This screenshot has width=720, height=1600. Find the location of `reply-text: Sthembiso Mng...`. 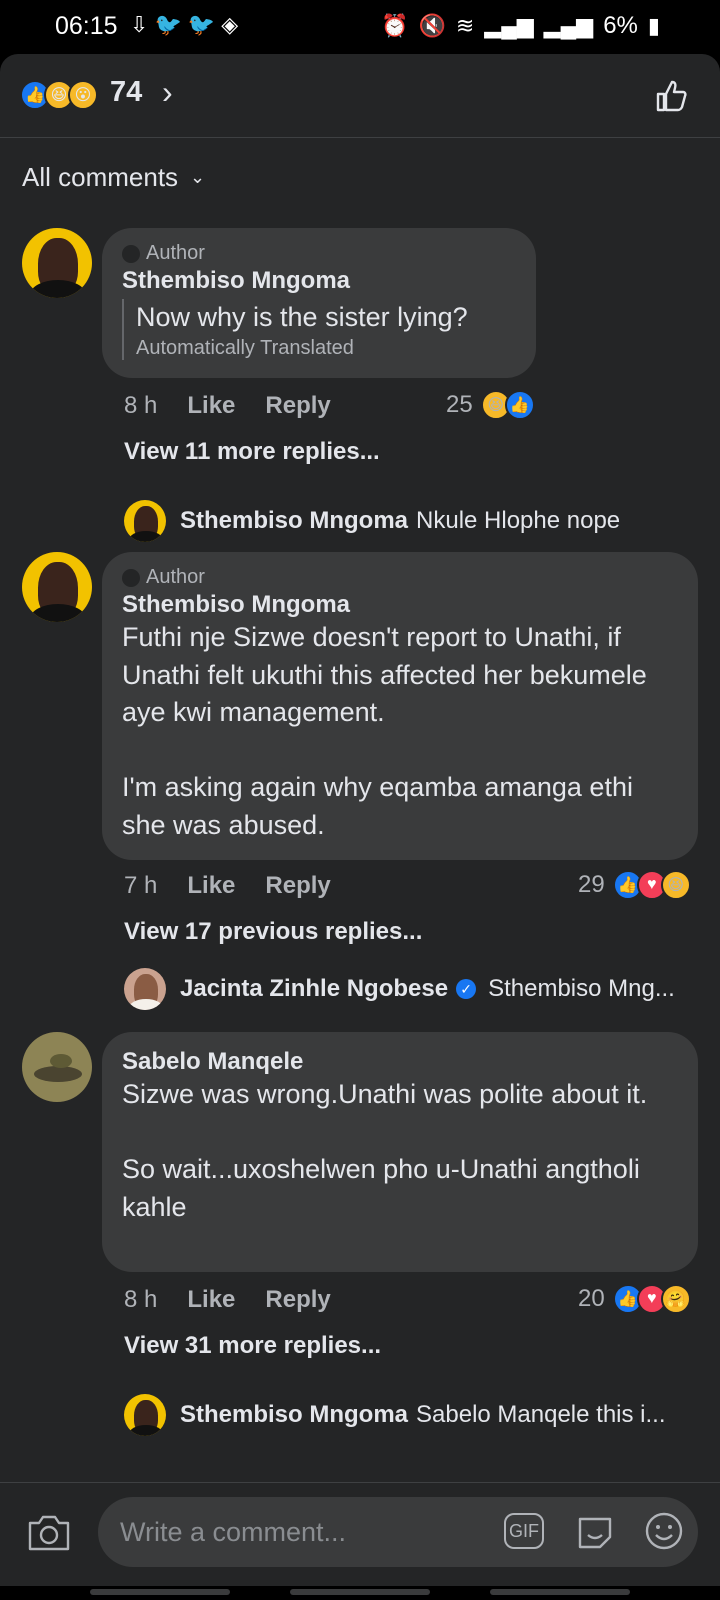

reply-text: Sthembiso Mng... is located at coordinates (581, 988).